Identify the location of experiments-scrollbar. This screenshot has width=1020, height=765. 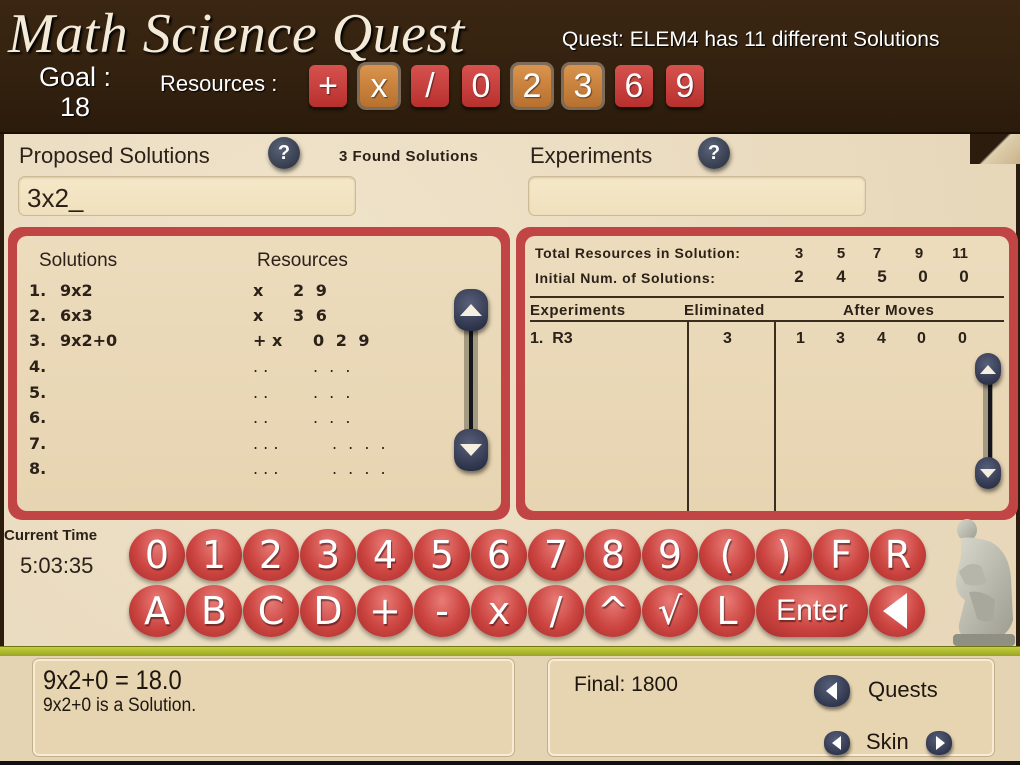
(988, 421).